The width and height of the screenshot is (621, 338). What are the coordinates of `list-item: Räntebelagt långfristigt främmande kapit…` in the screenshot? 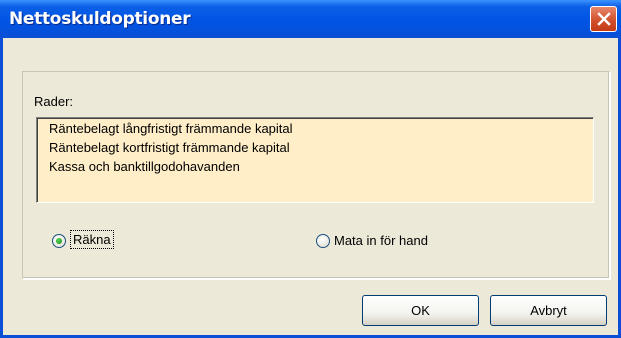 It's located at (171, 128).